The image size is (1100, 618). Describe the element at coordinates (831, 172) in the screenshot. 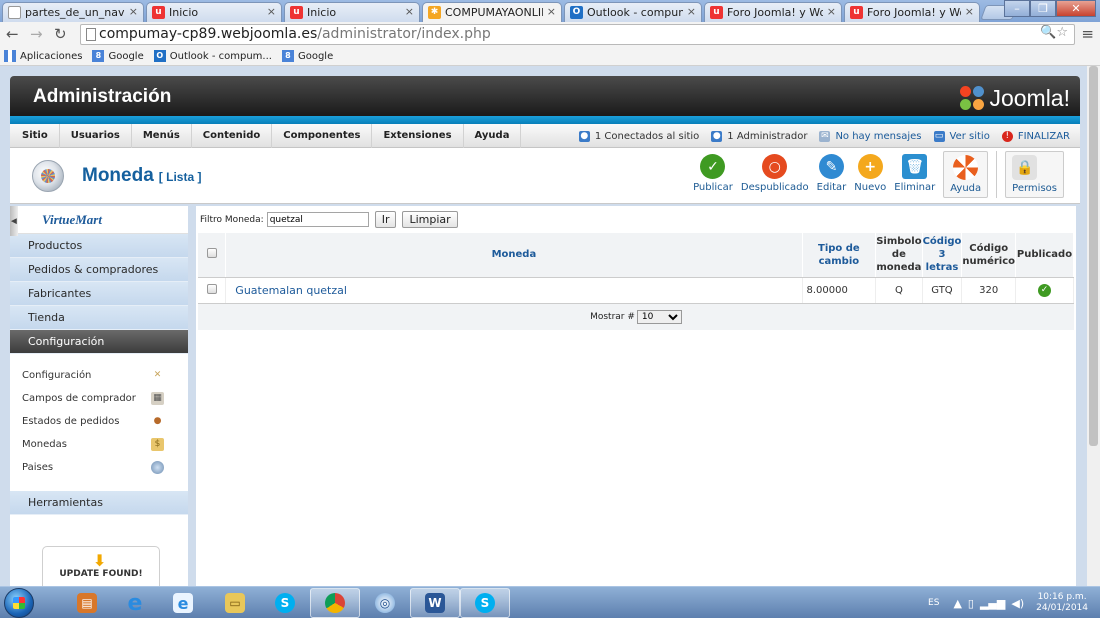

I see `edit-button: ✎ Editar` at that location.